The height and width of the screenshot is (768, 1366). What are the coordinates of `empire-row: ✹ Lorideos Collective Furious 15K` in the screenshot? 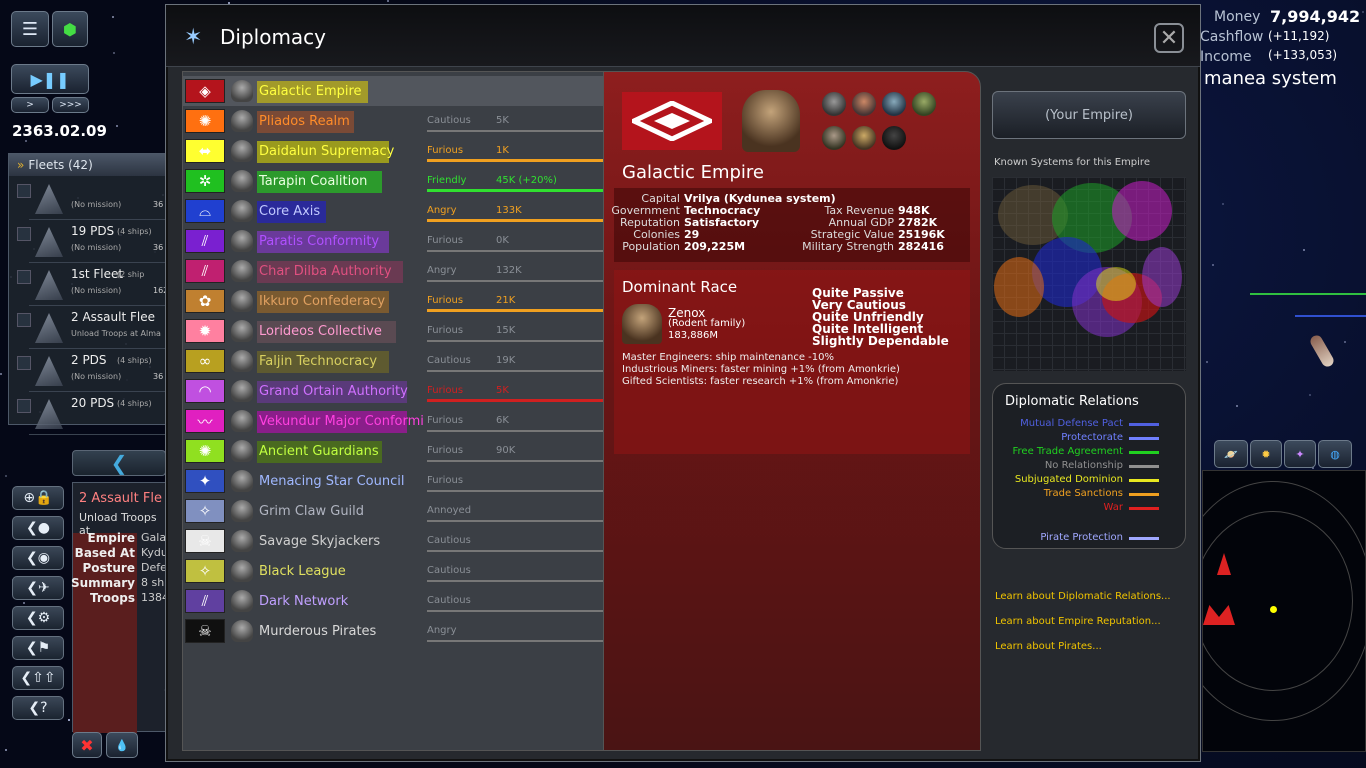 It's located at (393, 331).